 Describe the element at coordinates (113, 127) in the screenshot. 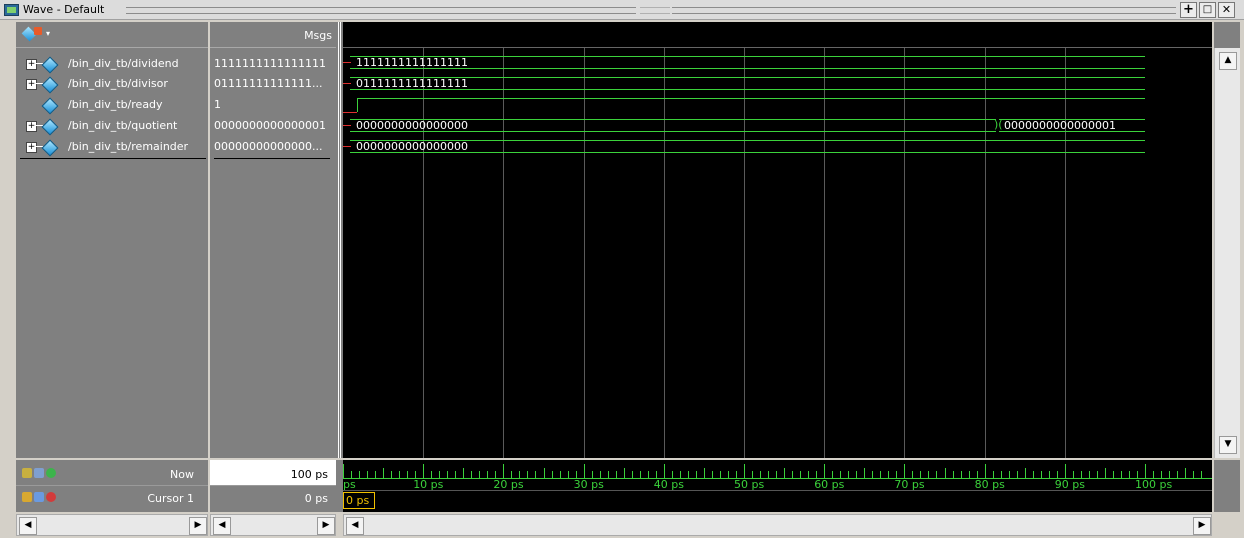

I see `signal-row-quotient: + /bin_div_tb/quotient` at that location.